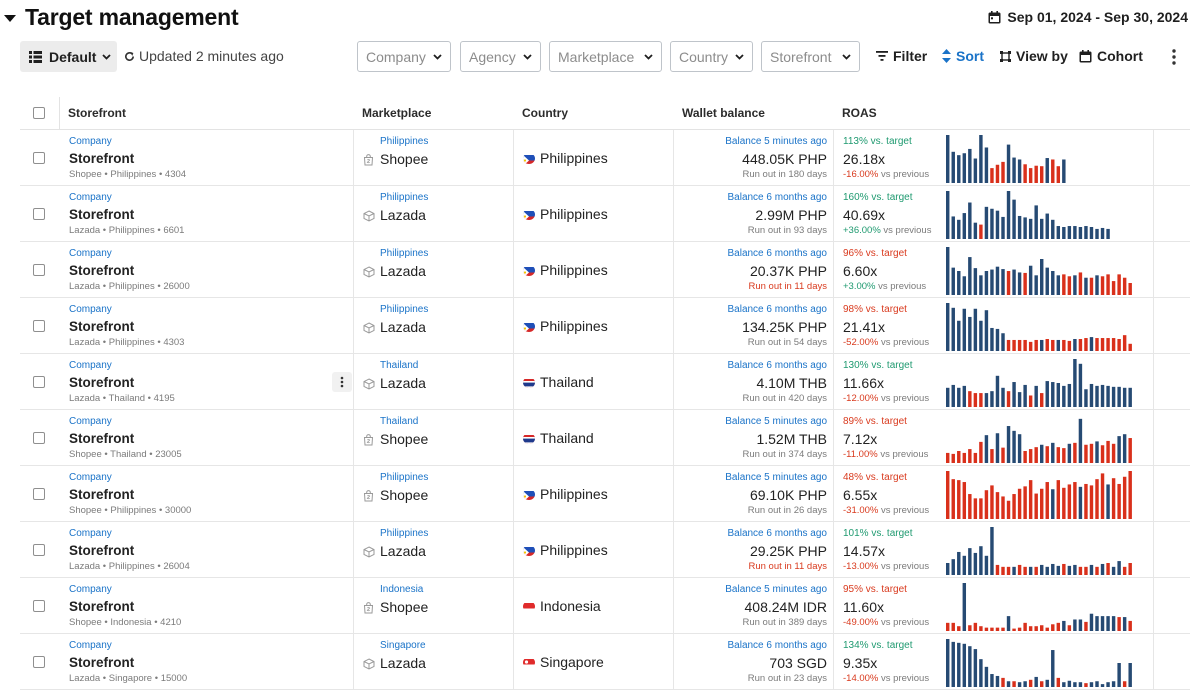 The image size is (1201, 698). Describe the element at coordinates (723, 113) in the screenshot. I see `column-header-wallet-balance: Wallet balance` at that location.